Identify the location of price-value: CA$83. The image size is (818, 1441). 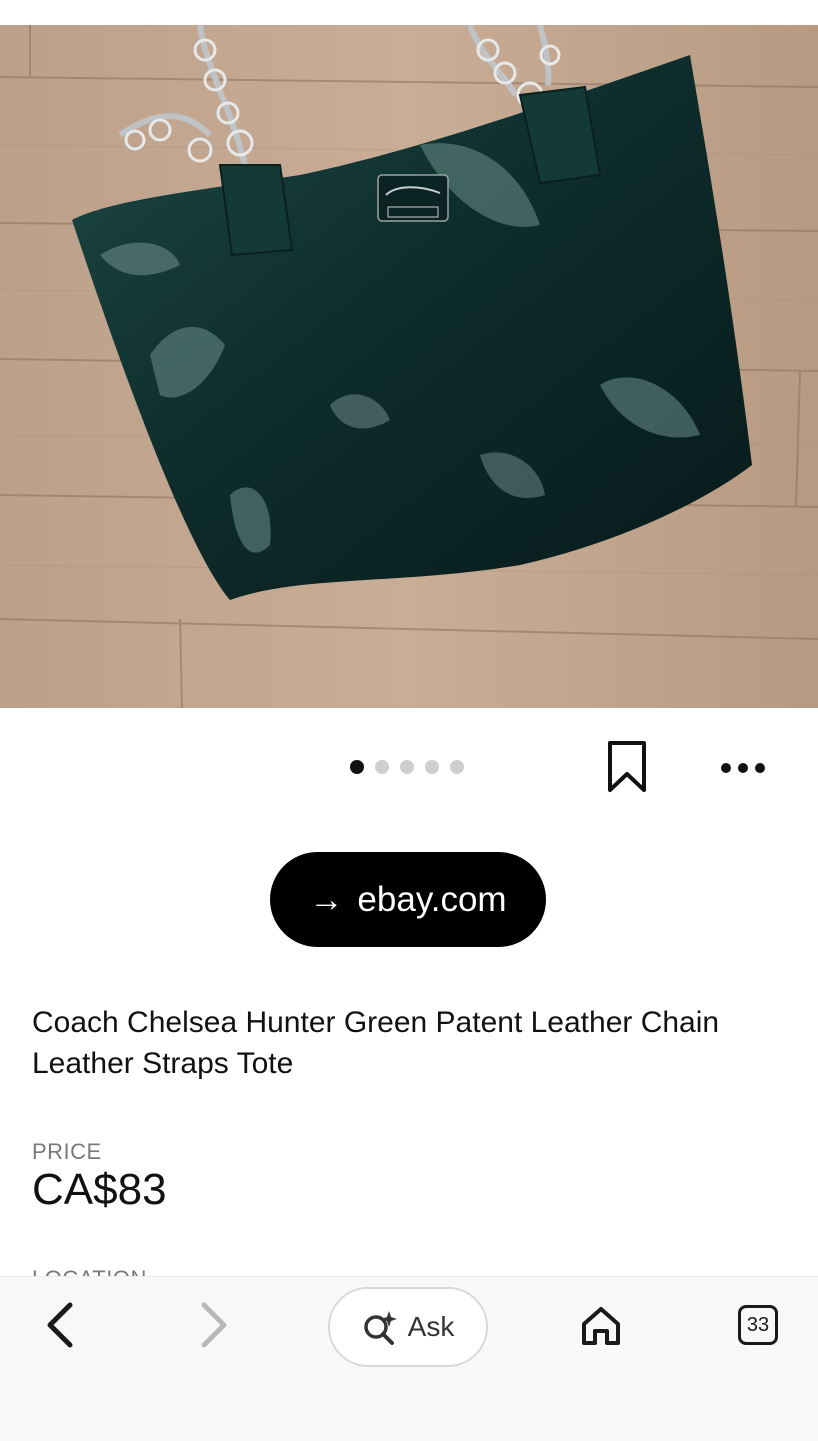
(99, 1189).